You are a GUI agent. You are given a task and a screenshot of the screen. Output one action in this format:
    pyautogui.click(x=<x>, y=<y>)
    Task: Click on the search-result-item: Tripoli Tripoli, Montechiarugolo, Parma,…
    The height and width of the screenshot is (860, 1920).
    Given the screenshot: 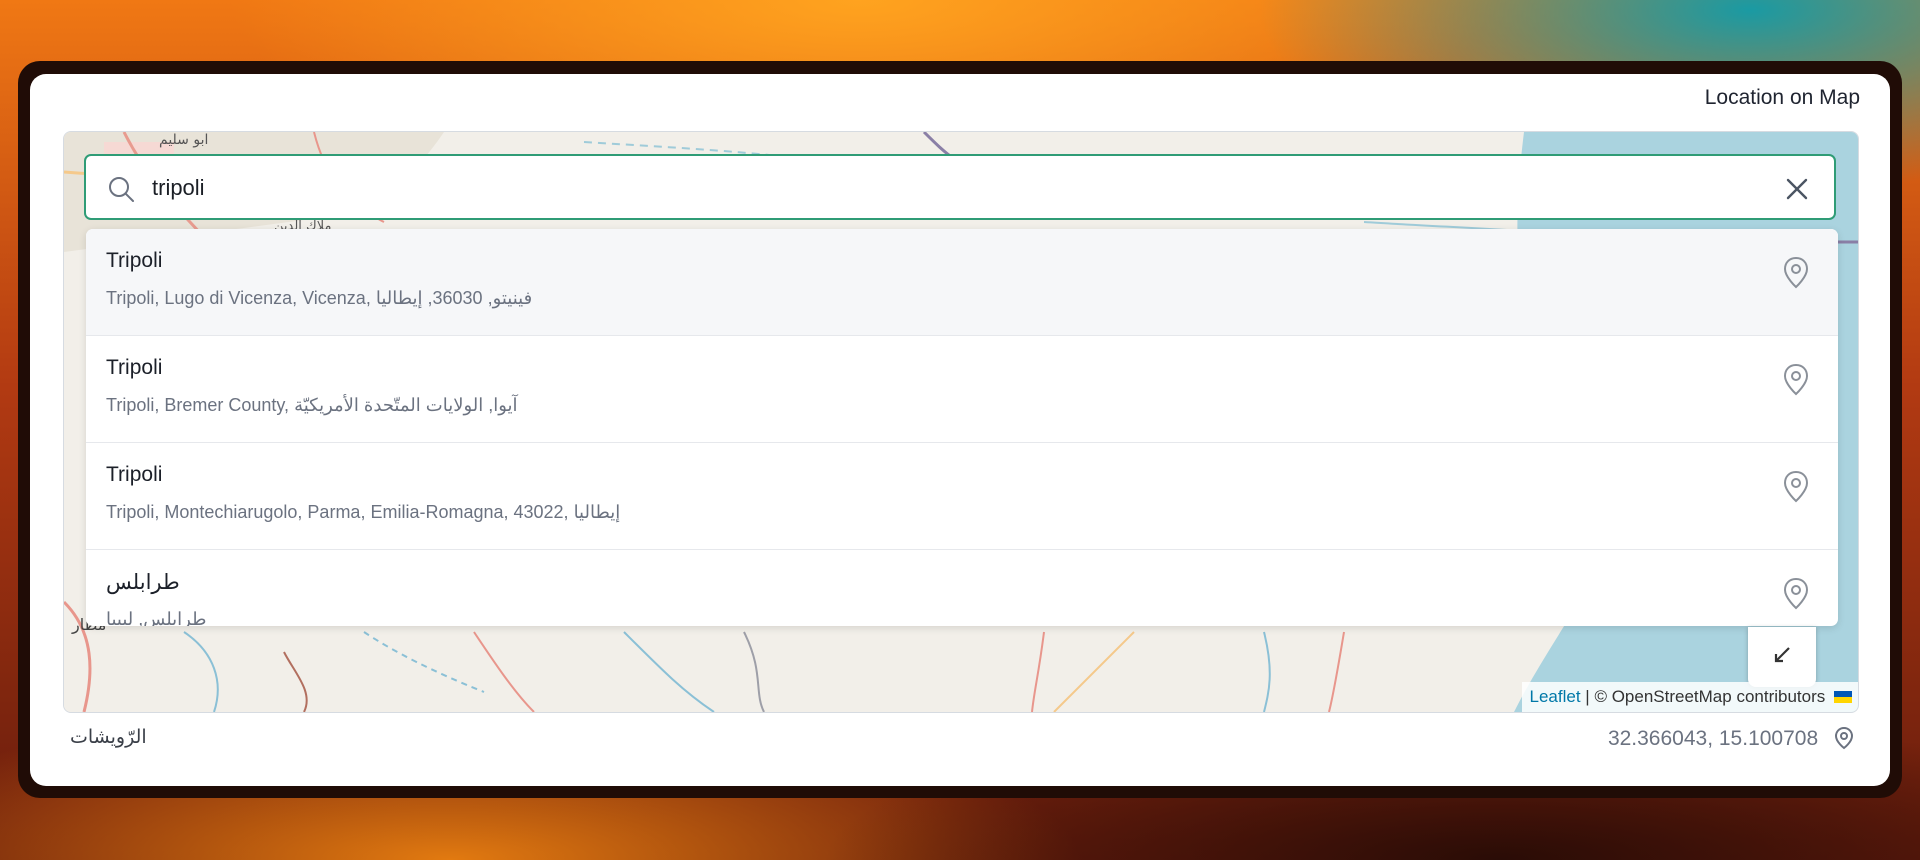 What is the action you would take?
    pyautogui.click(x=962, y=496)
    